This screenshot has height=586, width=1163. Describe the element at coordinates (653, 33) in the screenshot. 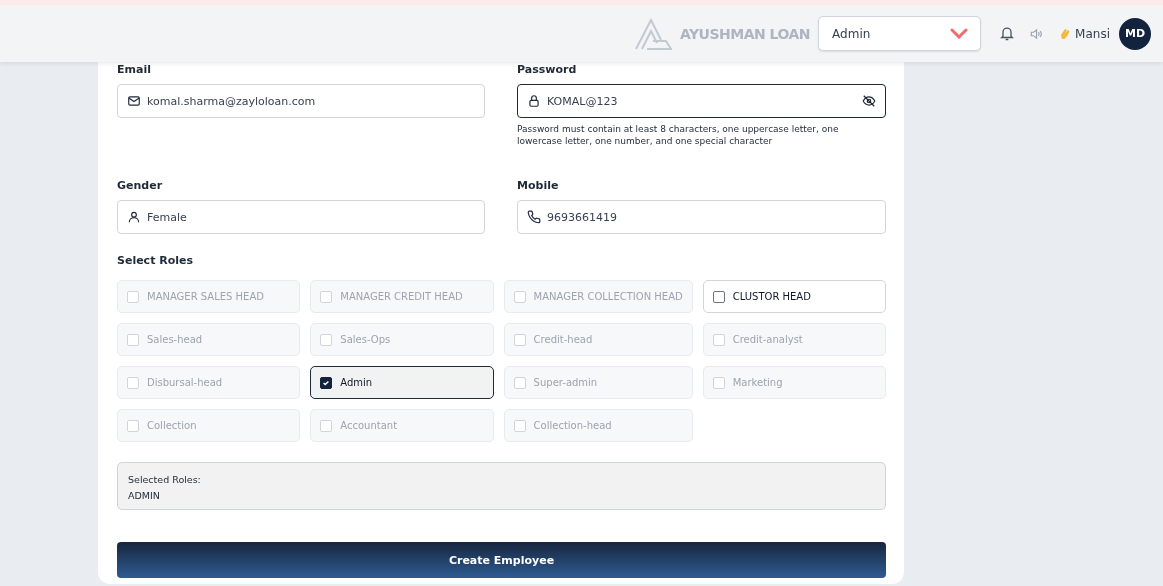

I see `logo-icon` at that location.